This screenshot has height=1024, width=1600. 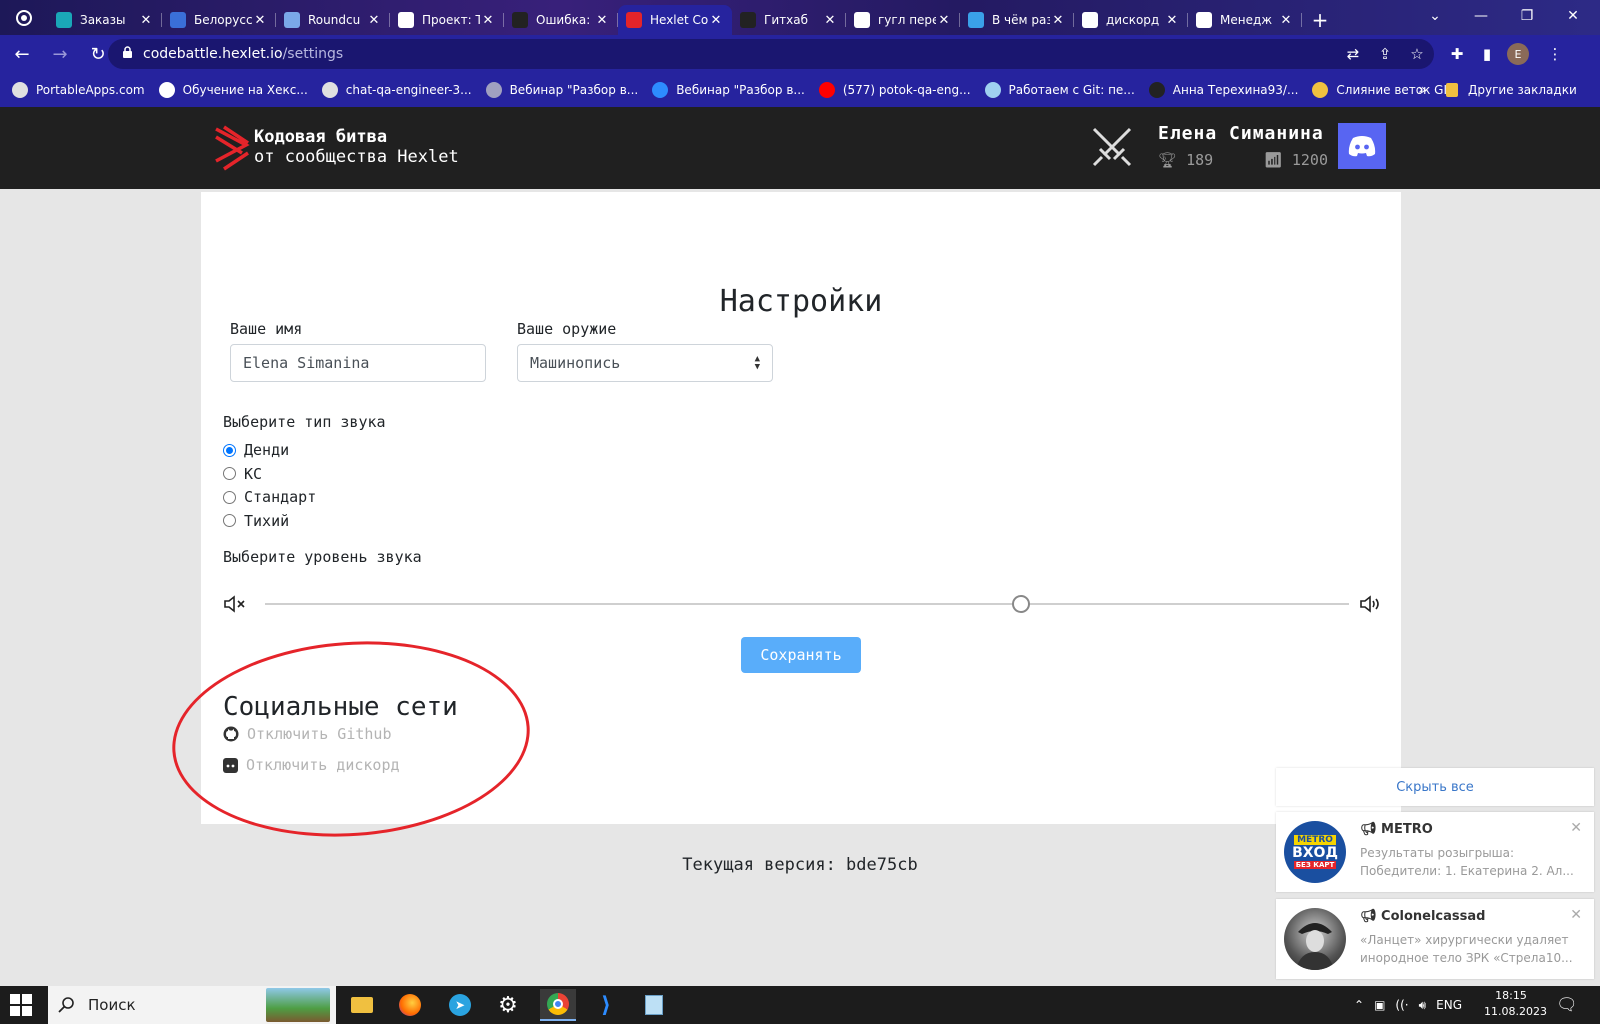 What do you see at coordinates (1362, 146) in the screenshot?
I see `discord-button` at bounding box center [1362, 146].